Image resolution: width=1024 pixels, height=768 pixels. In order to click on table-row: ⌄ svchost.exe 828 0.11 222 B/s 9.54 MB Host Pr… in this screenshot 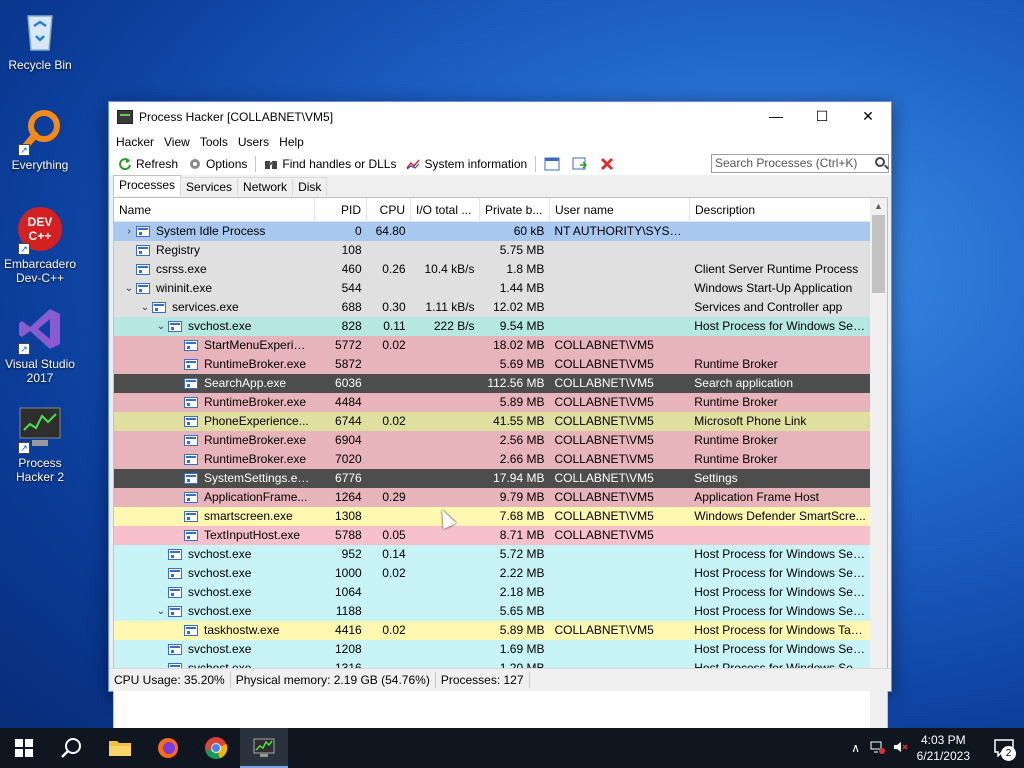, I will do `click(492, 326)`.